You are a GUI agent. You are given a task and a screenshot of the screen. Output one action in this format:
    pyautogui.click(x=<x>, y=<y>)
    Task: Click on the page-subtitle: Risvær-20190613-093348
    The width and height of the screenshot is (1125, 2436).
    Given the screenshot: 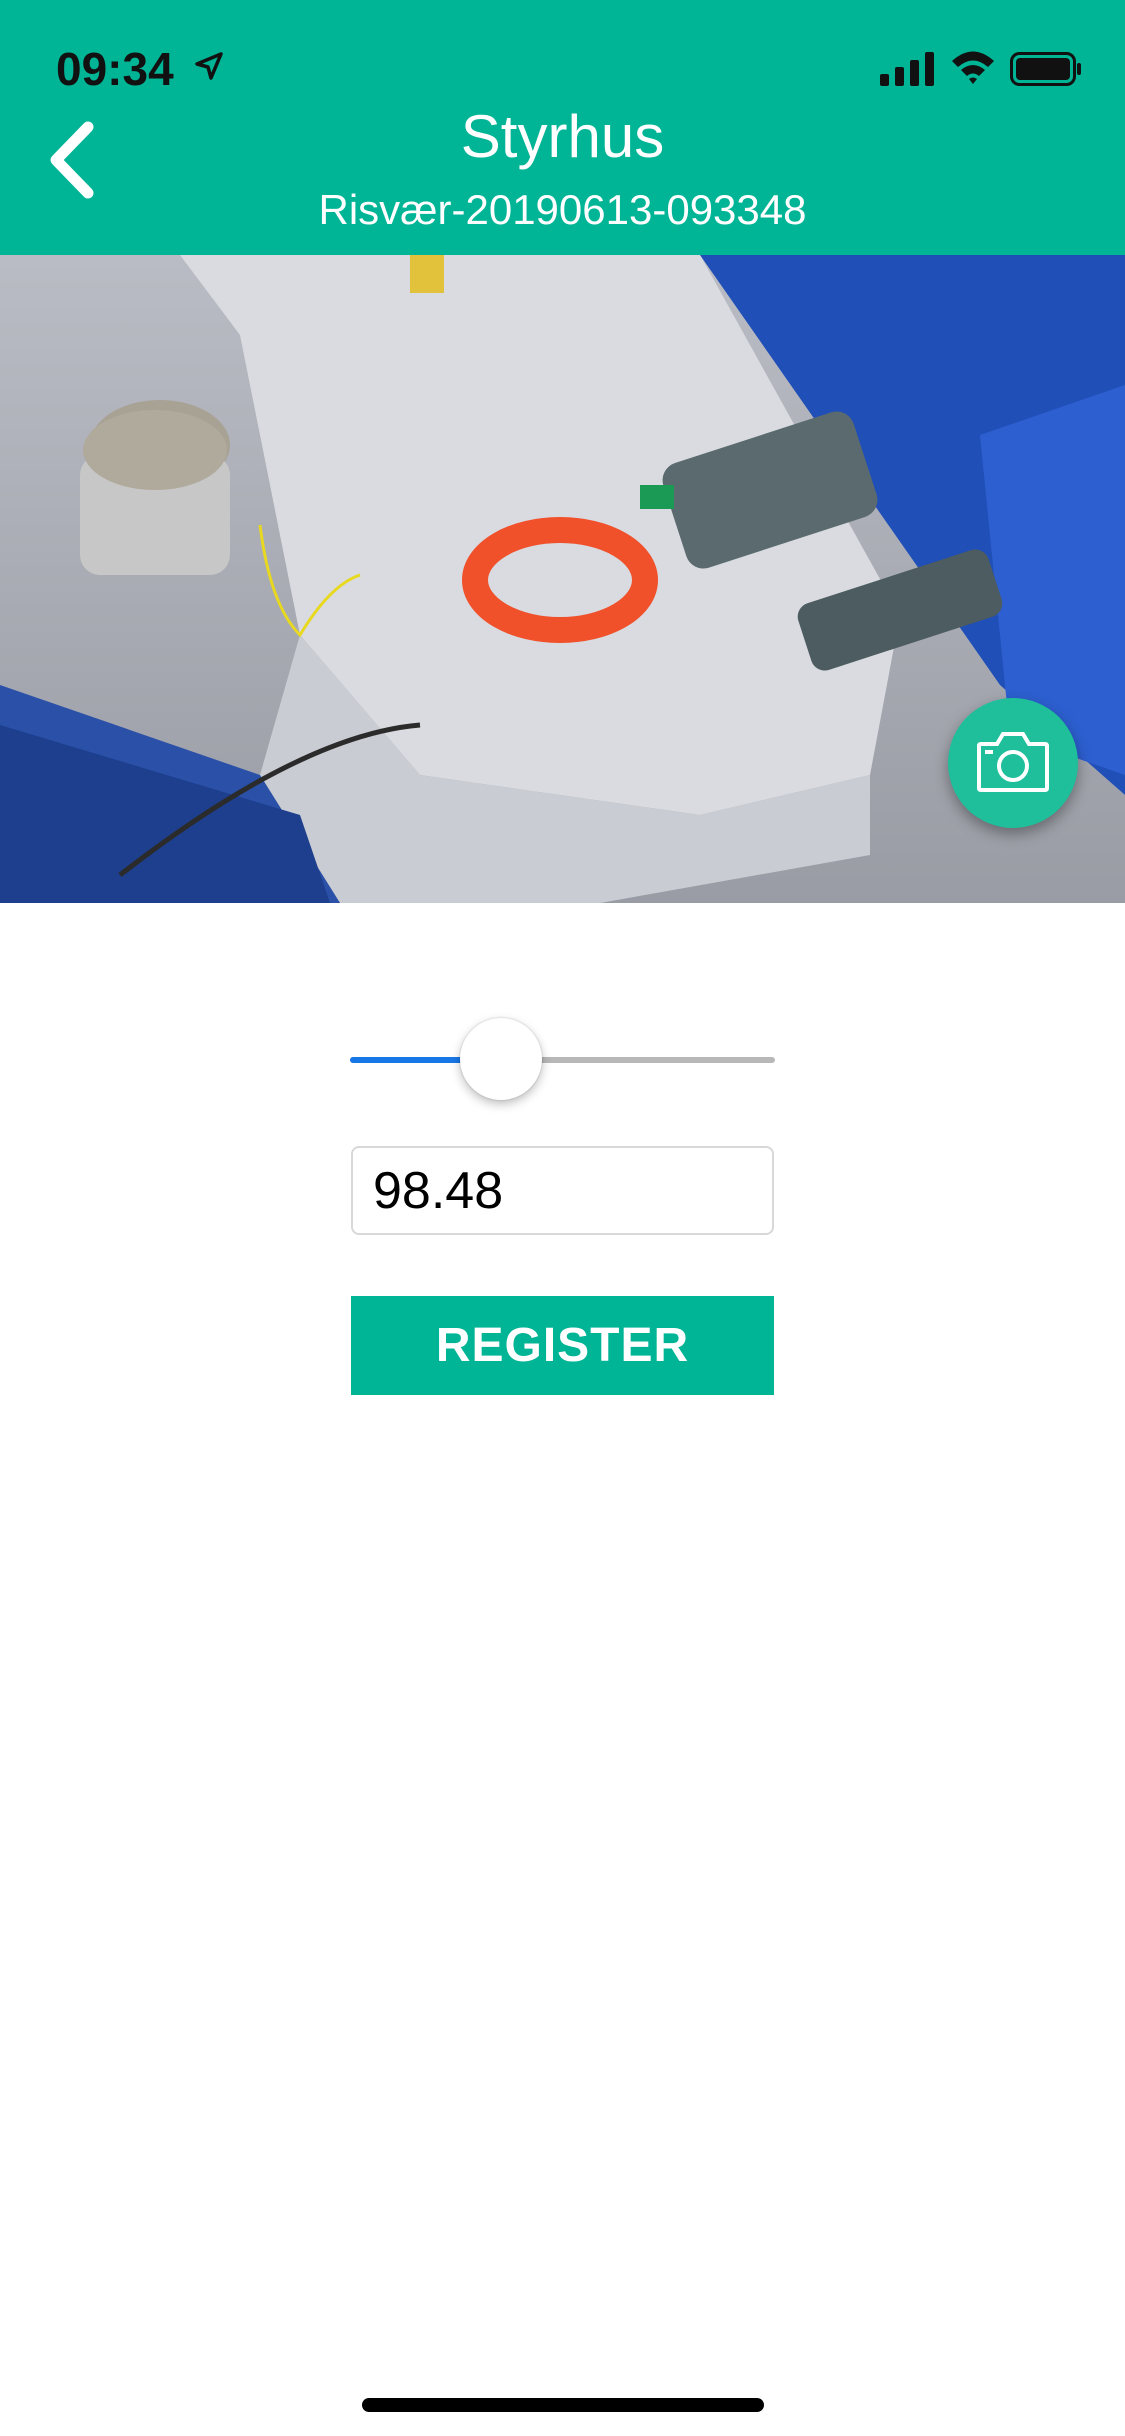 What is the action you would take?
    pyautogui.click(x=562, y=209)
    